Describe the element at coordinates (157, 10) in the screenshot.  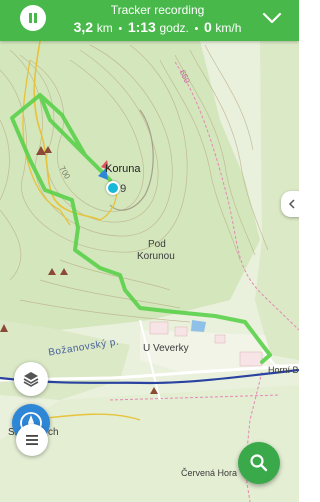
I see `tracker-title: Tracker recording` at that location.